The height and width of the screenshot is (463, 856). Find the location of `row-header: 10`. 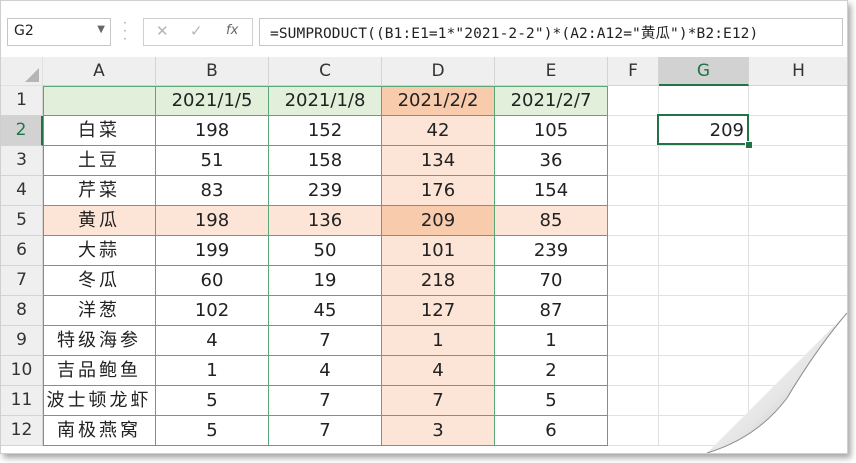

row-header: 10 is located at coordinates (22, 371).